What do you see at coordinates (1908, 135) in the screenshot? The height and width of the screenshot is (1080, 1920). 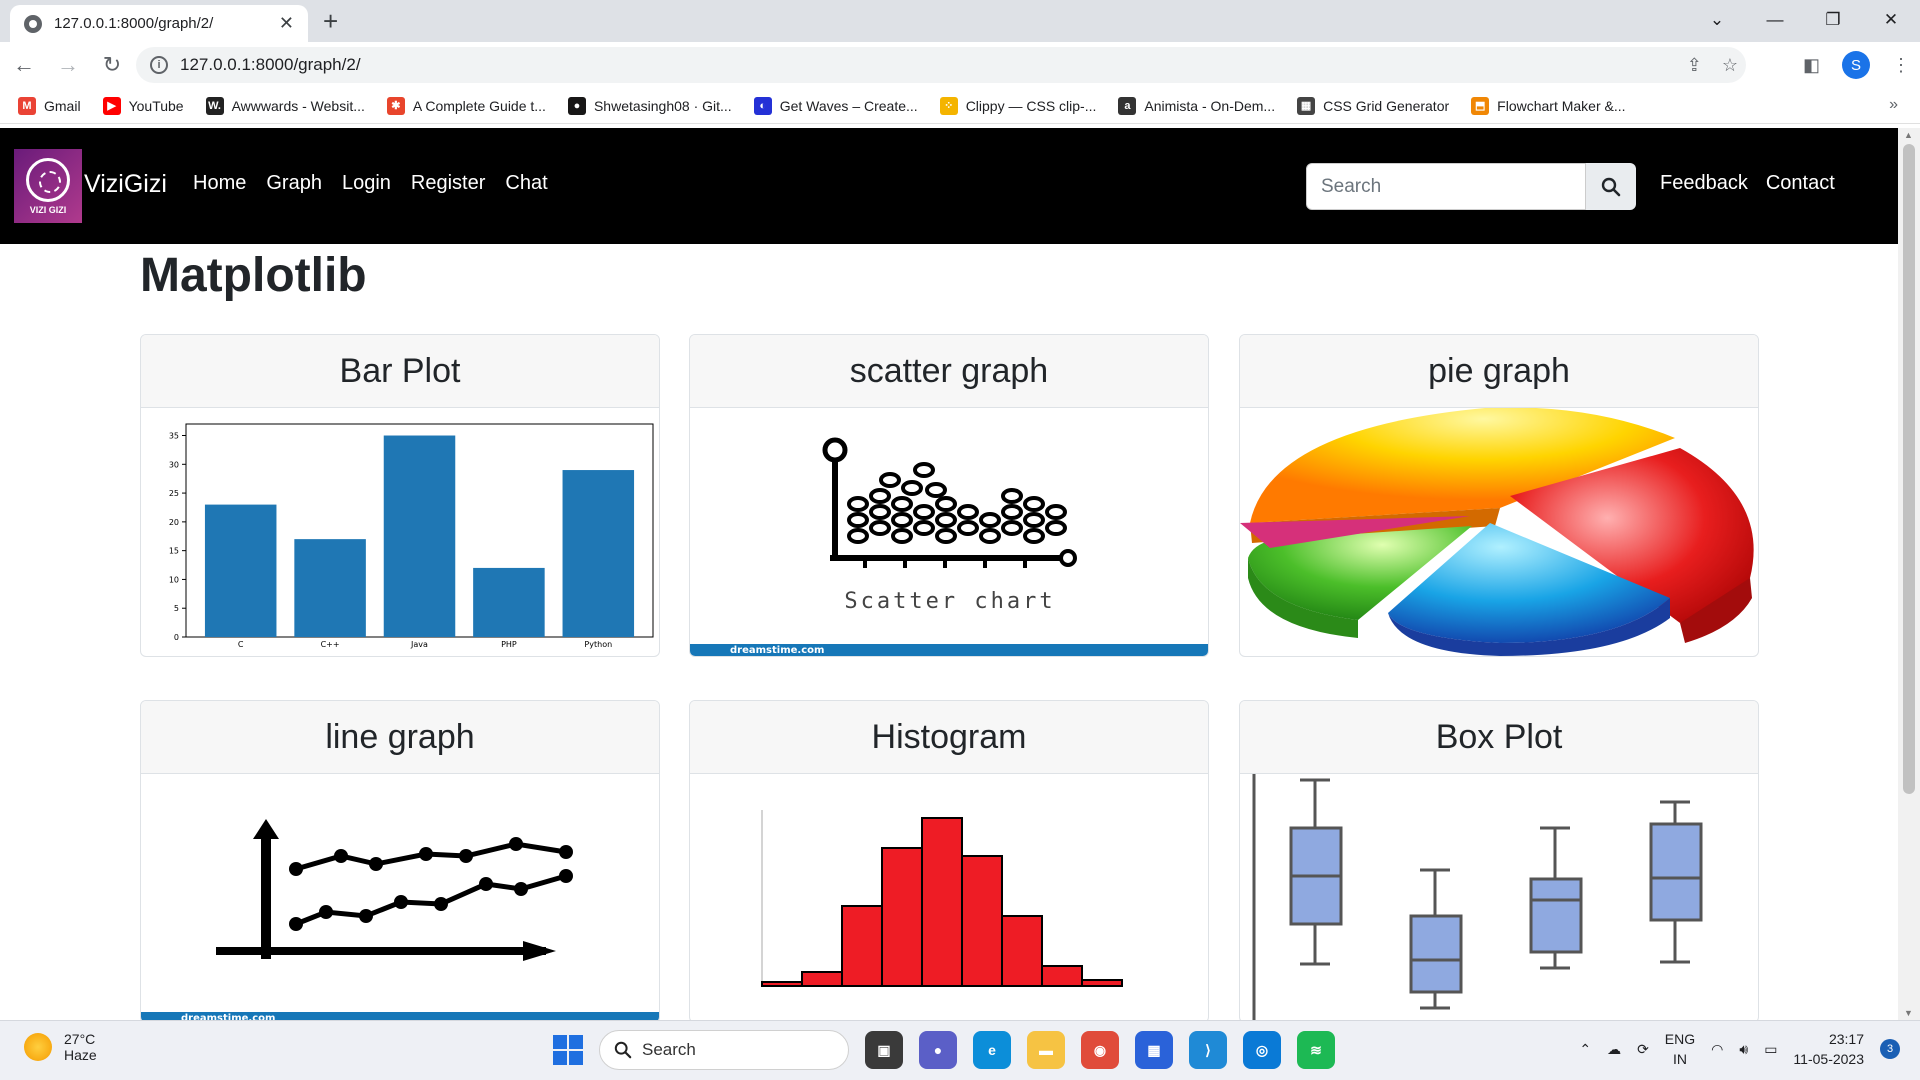 I see `scroll-up-icon: ▲` at bounding box center [1908, 135].